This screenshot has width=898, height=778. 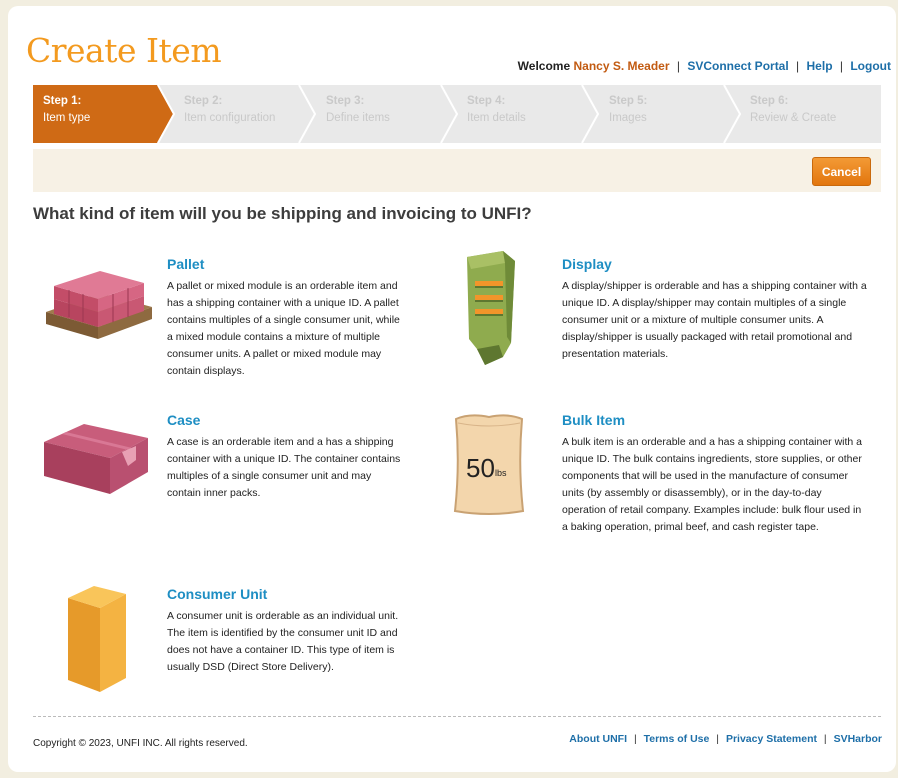 I want to click on option-title: Consumer Unit, so click(x=284, y=594).